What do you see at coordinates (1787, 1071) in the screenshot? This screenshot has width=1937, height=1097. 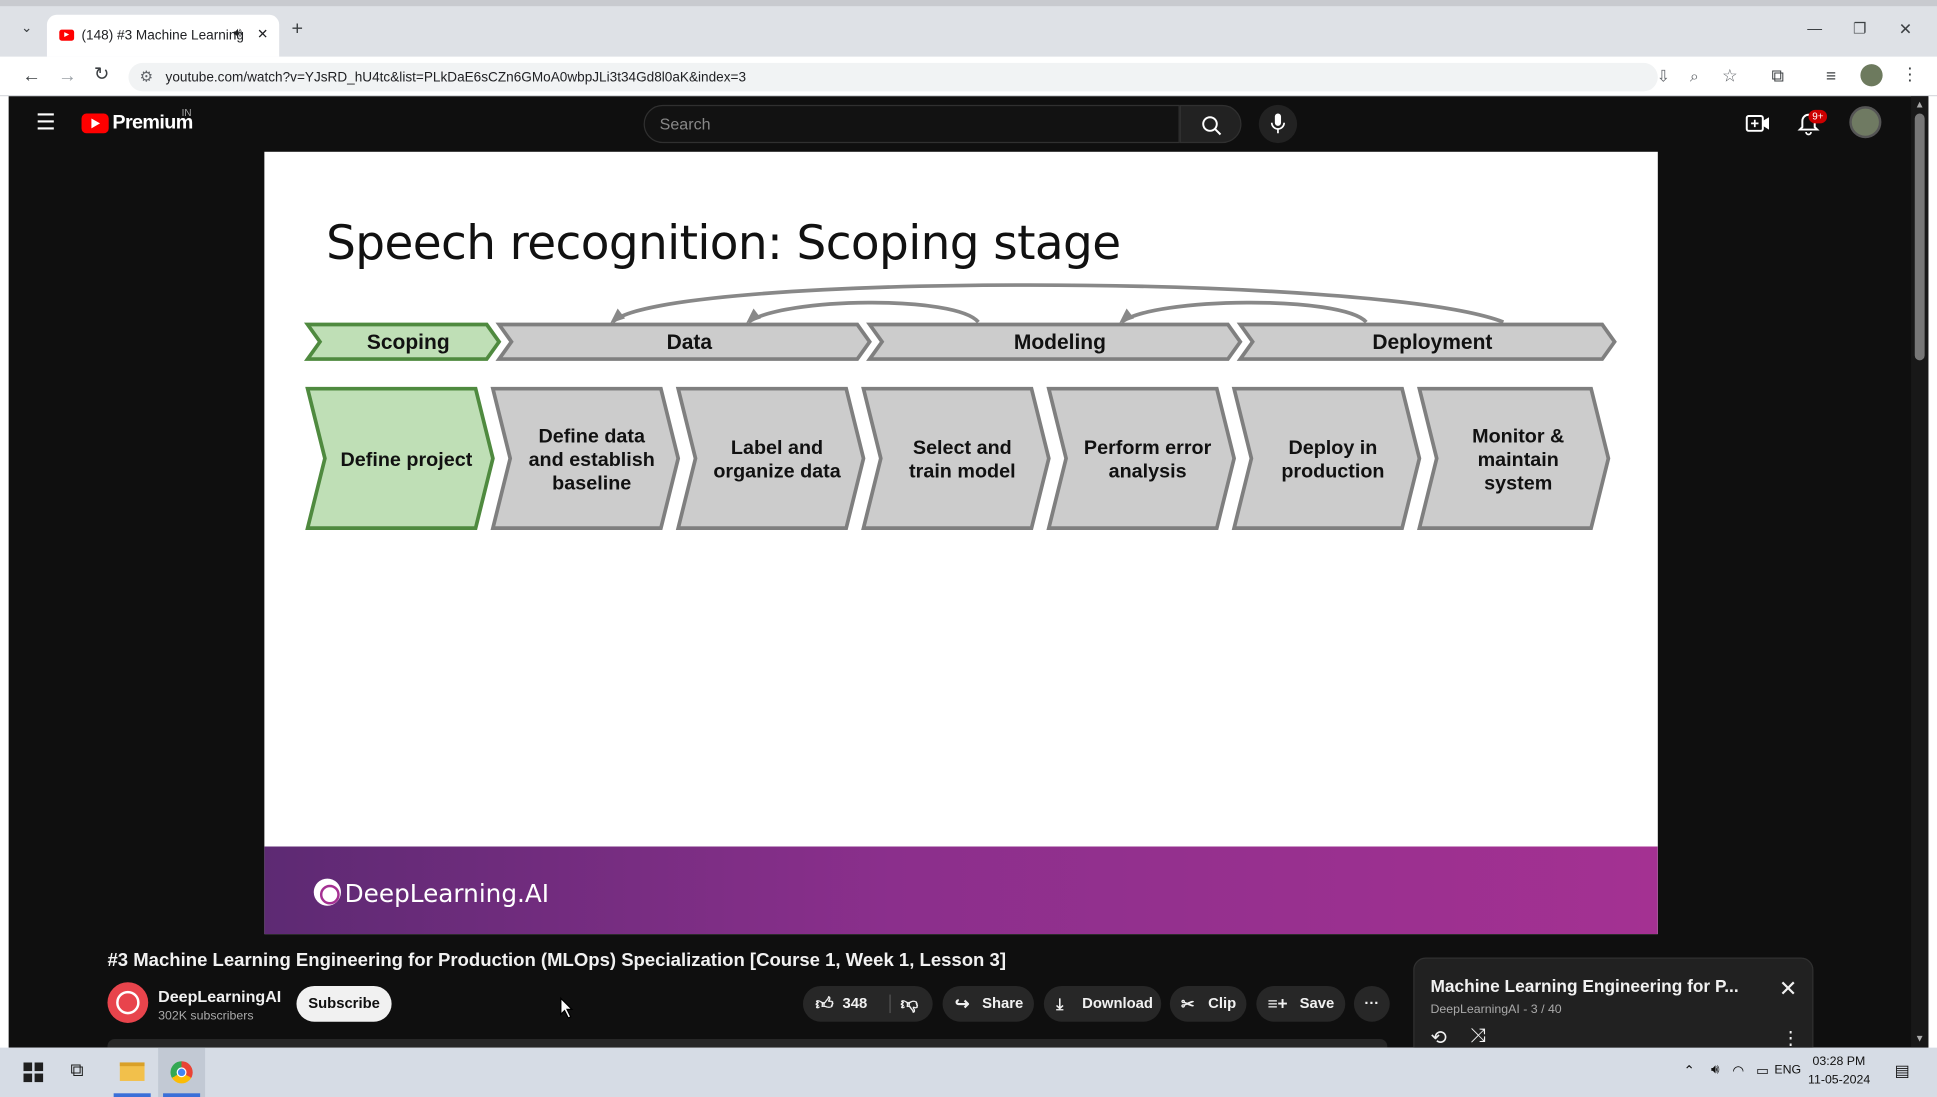 I see `language-indicator: ENG` at bounding box center [1787, 1071].